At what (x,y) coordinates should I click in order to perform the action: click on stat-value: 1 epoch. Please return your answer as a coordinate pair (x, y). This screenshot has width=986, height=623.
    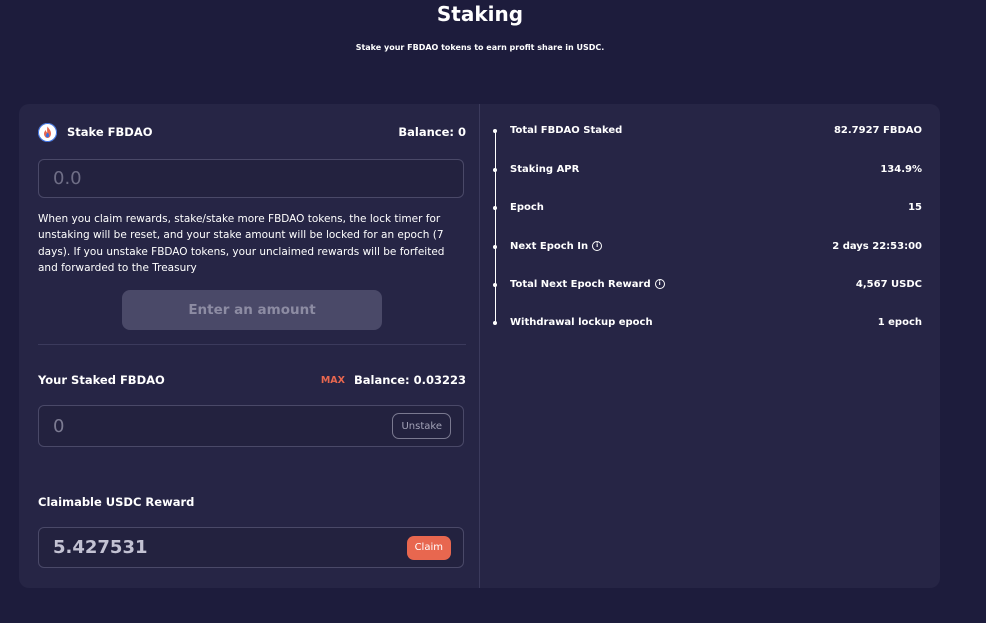
    Looking at the image, I should click on (899, 322).